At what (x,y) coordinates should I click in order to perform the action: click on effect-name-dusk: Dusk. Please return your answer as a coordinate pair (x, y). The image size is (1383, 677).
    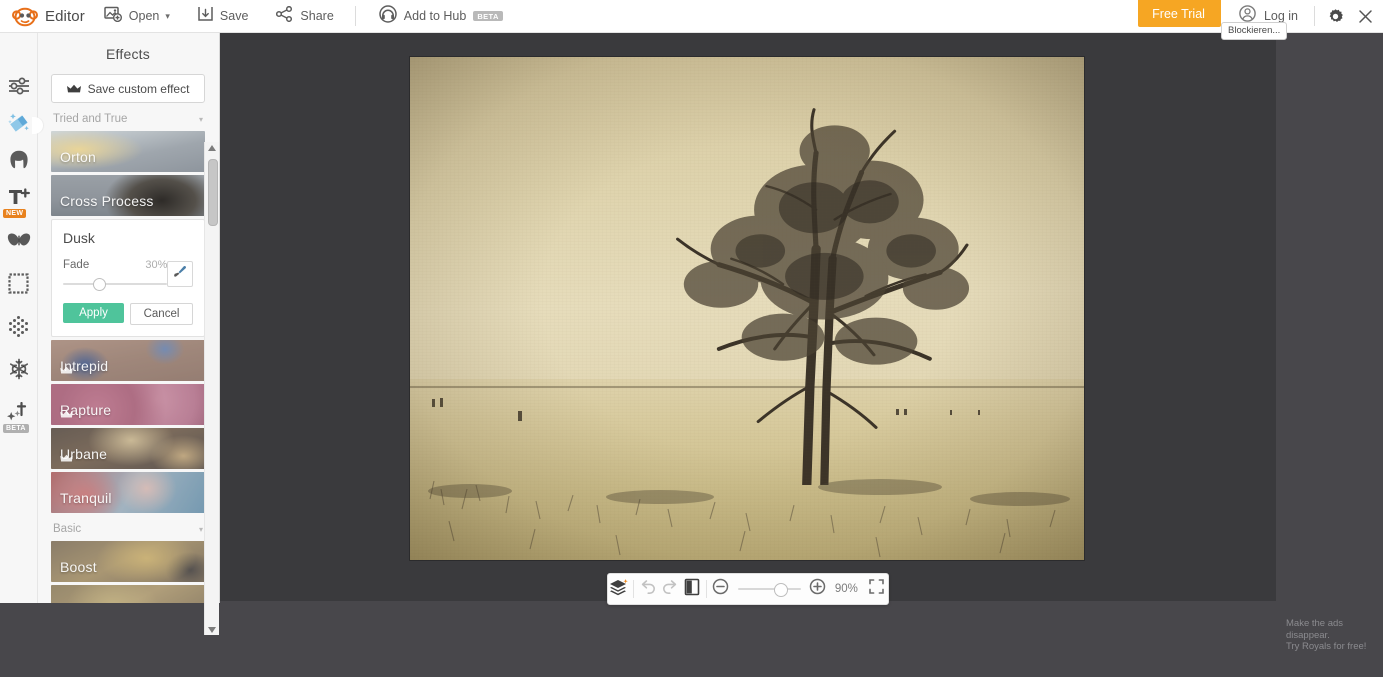
    Looking at the image, I should click on (79, 238).